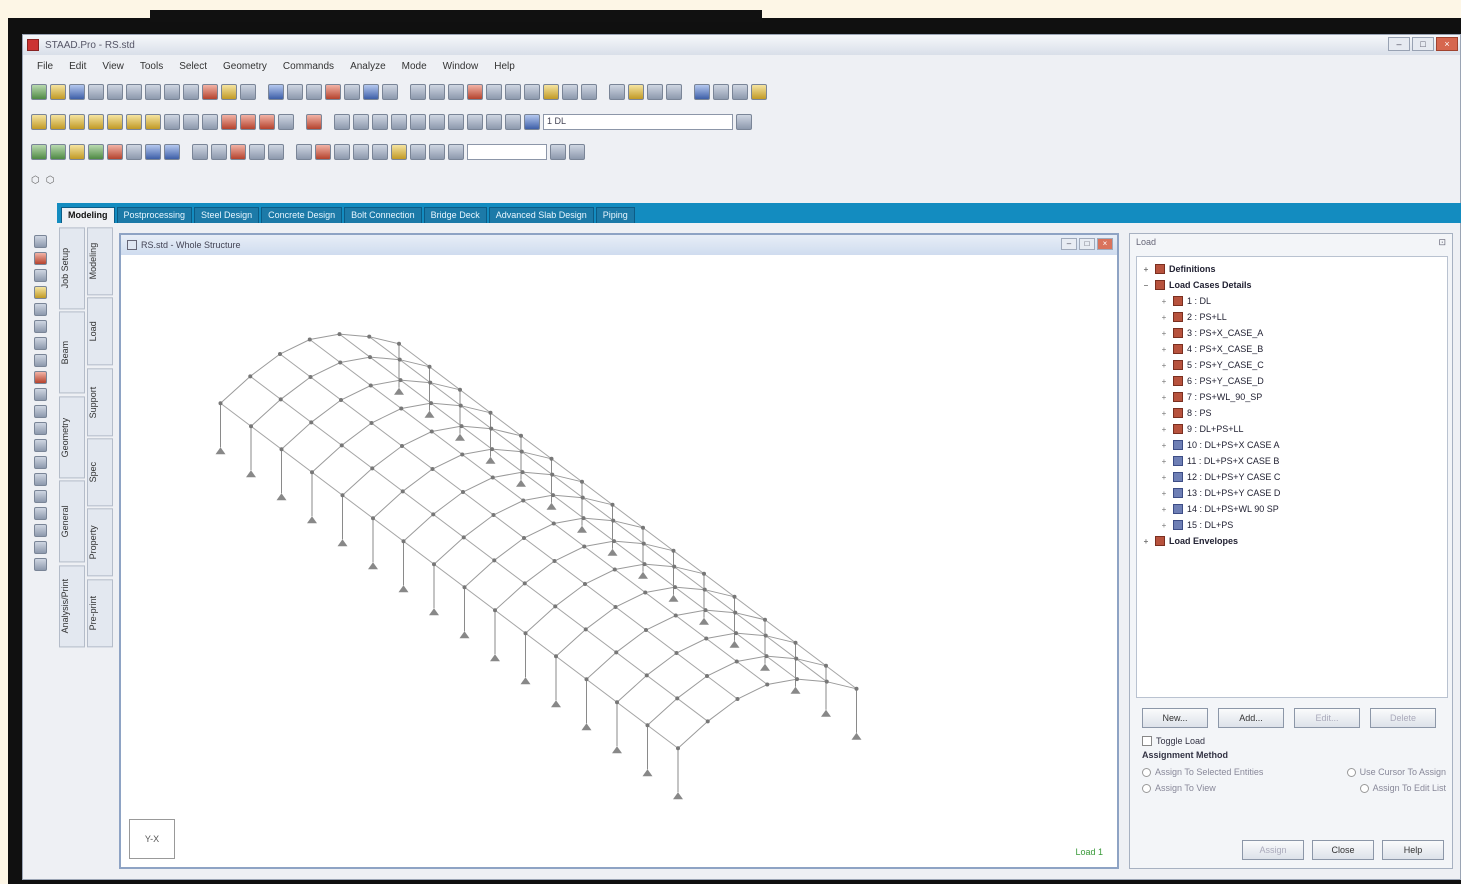 This screenshot has height=884, width=1461. I want to click on mirror-icon, so click(532, 92).